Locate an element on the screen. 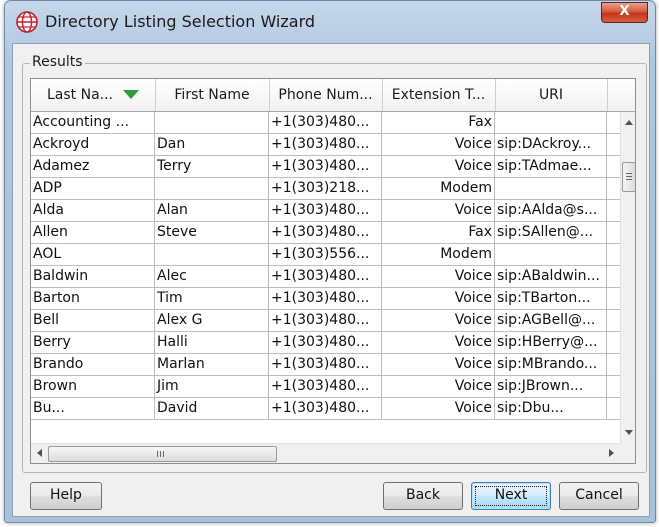  cell-first-name: Alan is located at coordinates (212, 211).